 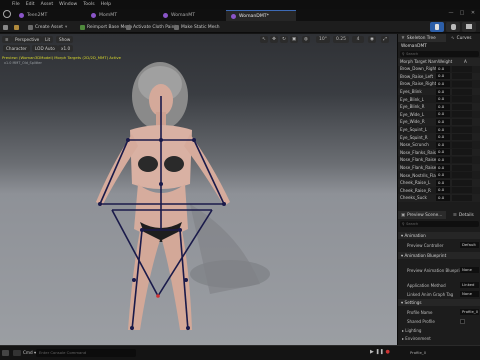 What do you see at coordinates (191, 15) in the screenshot?
I see `tab-womanmt: WomanMT` at bounding box center [191, 15].